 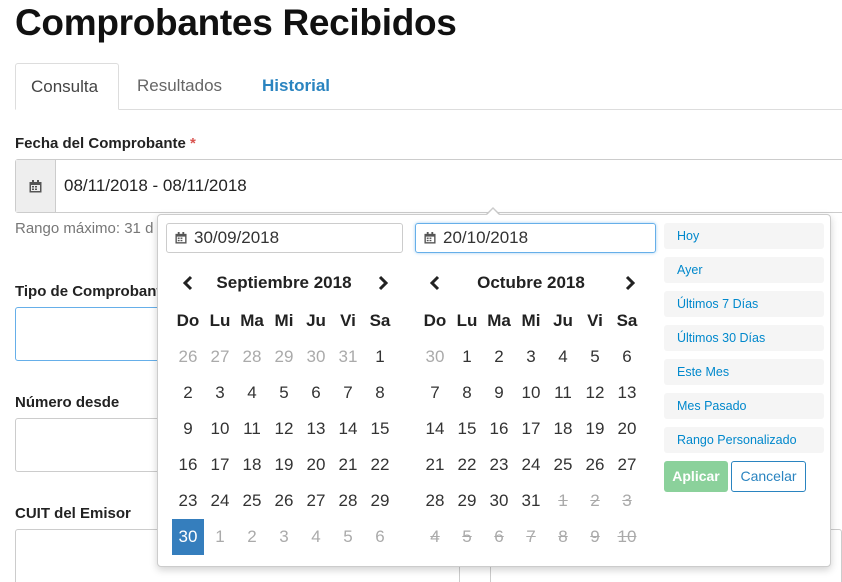 What do you see at coordinates (67, 86) in the screenshot?
I see `tab-consulta: Consulta` at bounding box center [67, 86].